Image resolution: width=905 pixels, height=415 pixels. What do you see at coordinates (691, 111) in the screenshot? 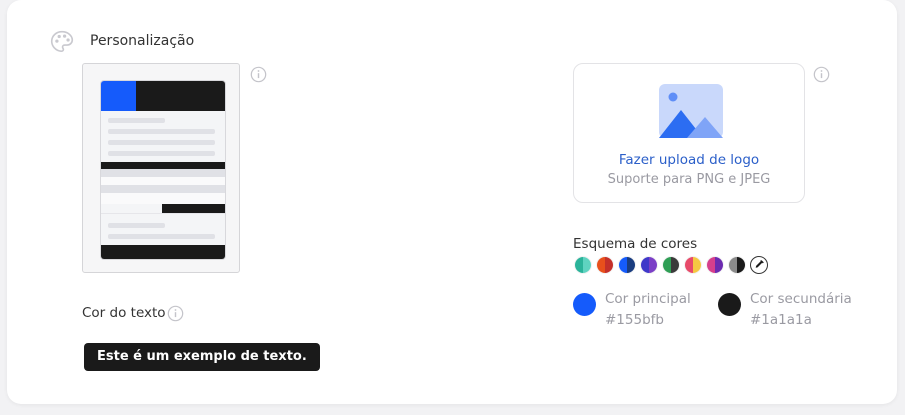
I see `image-icon` at bounding box center [691, 111].